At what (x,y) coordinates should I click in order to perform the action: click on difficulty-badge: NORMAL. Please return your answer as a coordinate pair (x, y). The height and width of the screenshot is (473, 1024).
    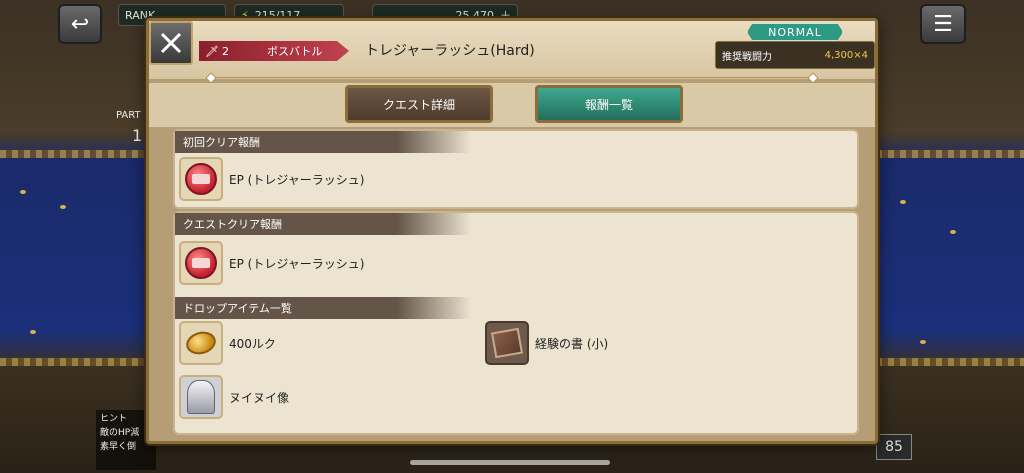
    Looking at the image, I should click on (795, 32).